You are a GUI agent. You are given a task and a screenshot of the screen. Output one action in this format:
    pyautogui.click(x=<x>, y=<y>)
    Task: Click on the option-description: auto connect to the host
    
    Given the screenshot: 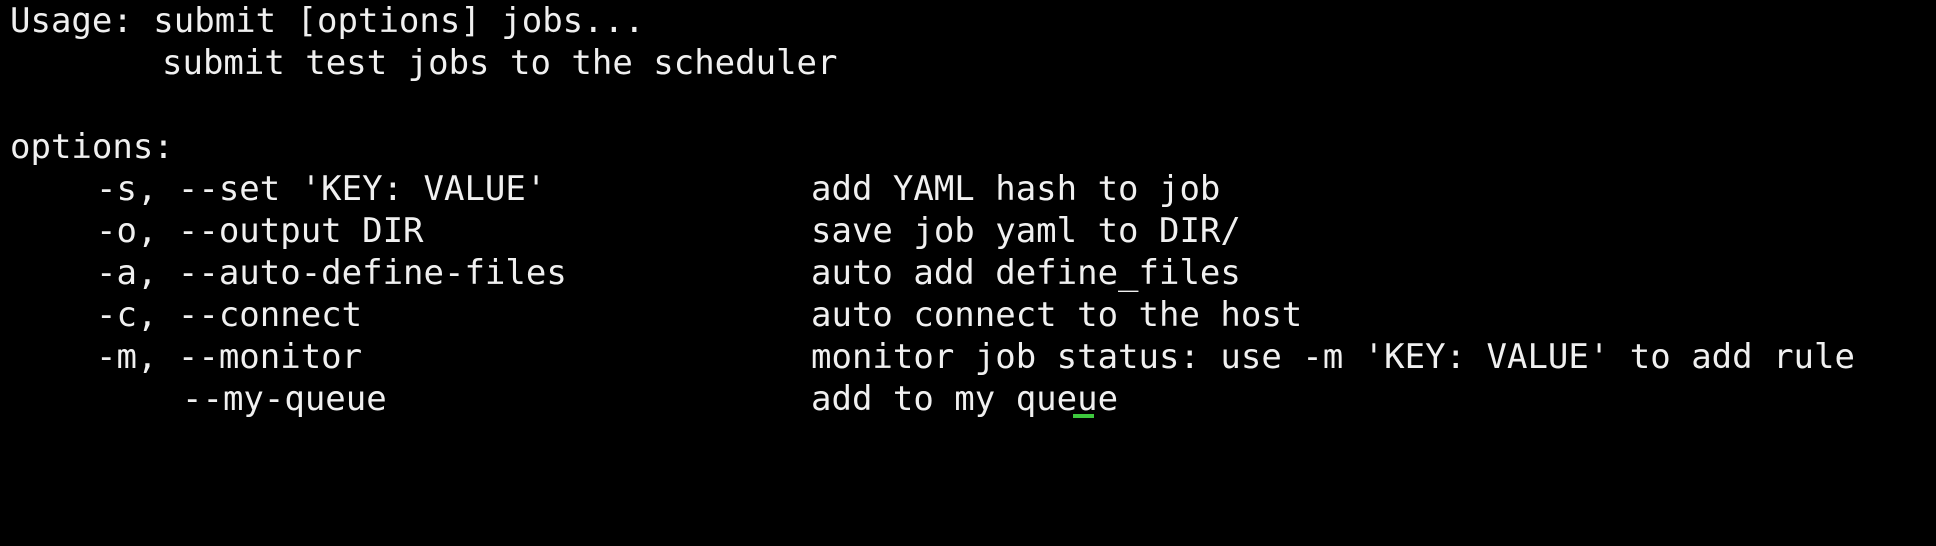 What is the action you would take?
    pyautogui.click(x=1057, y=315)
    